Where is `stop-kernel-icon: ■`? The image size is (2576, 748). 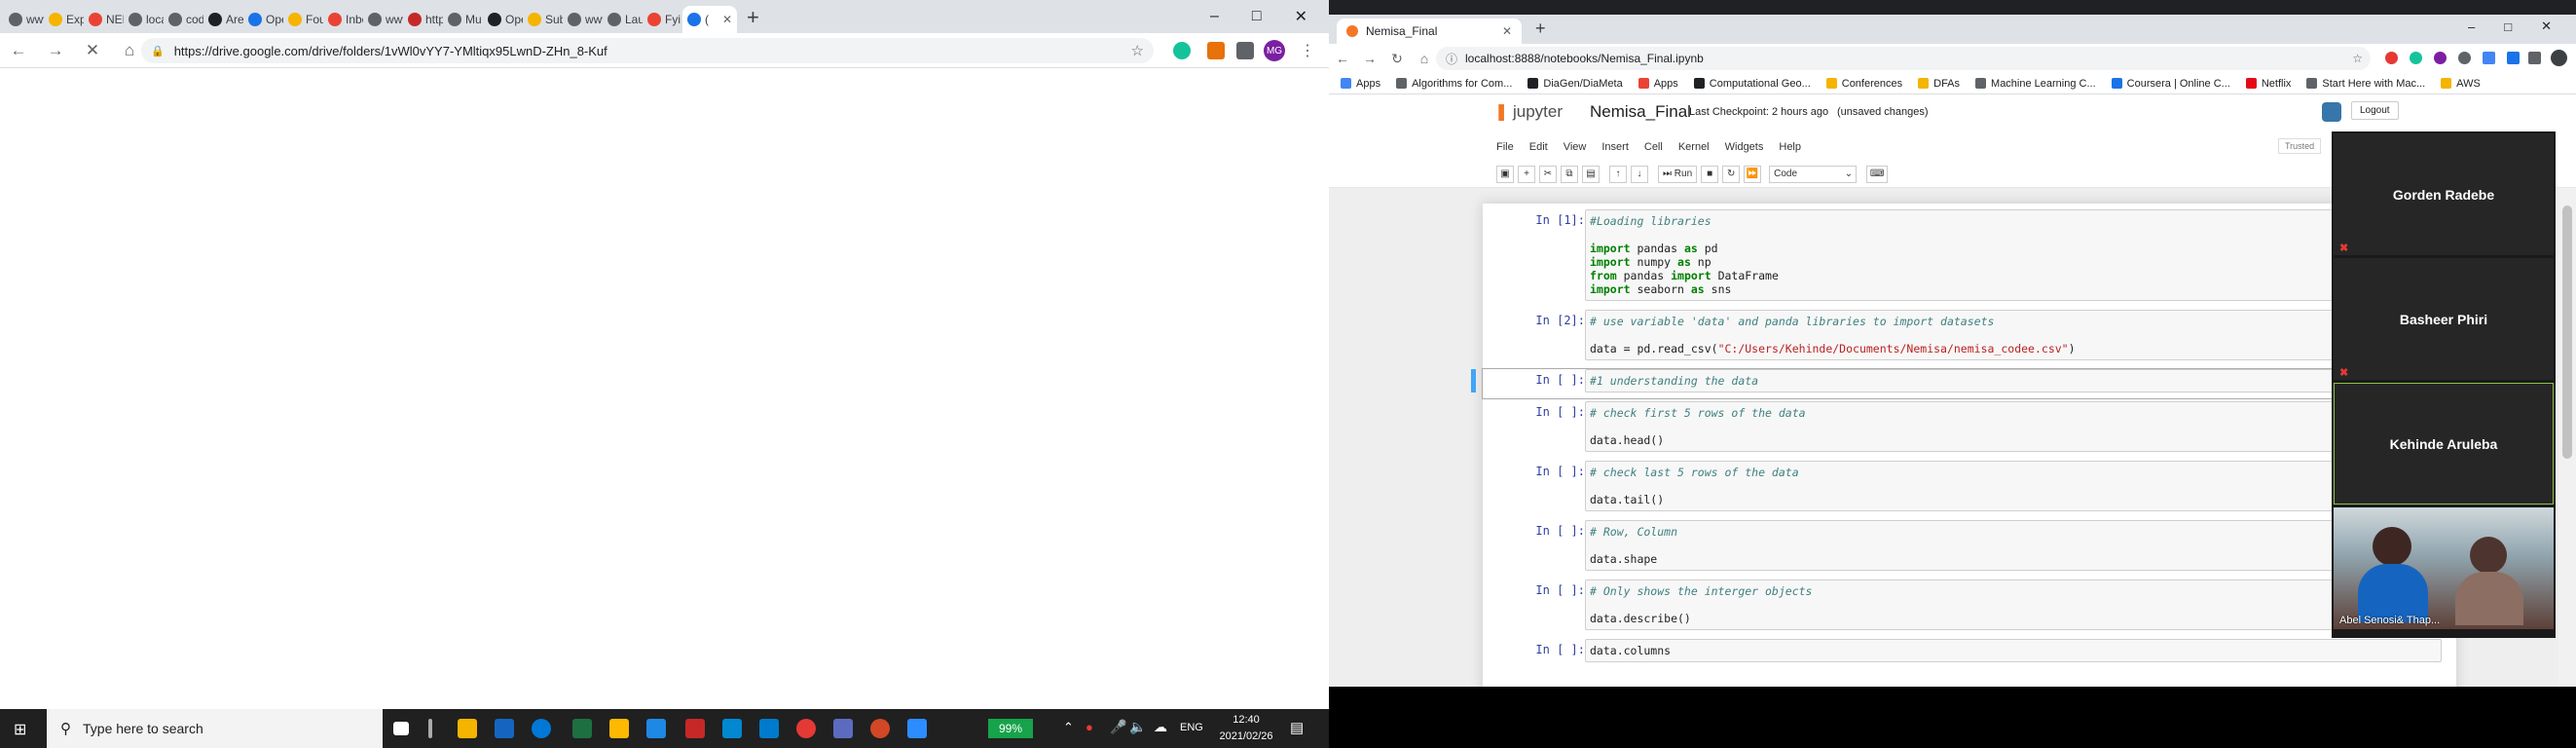 stop-kernel-icon: ■ is located at coordinates (1710, 175).